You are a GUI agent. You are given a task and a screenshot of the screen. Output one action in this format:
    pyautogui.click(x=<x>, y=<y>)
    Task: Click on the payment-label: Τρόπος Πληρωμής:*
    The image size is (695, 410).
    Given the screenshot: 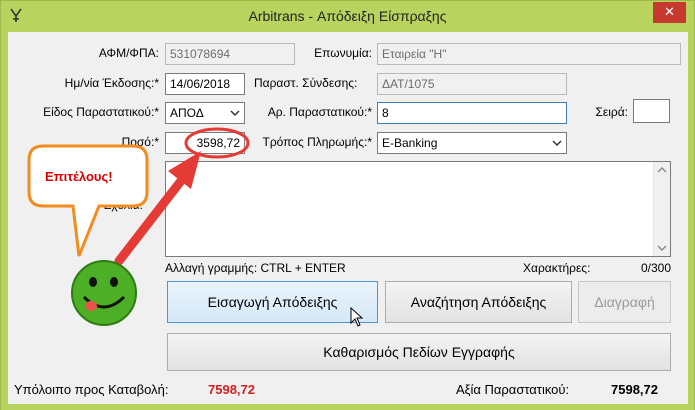 What is the action you would take?
    pyautogui.click(x=317, y=142)
    